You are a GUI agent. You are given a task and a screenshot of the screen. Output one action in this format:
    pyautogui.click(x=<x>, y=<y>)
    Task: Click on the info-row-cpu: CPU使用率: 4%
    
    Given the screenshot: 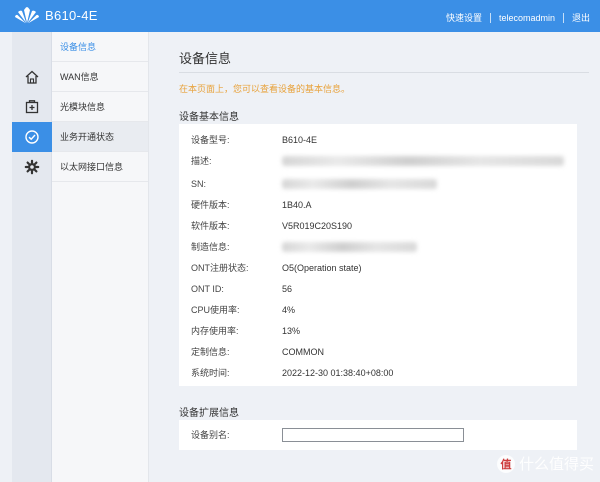 What is the action you would take?
    pyautogui.click(x=381, y=310)
    